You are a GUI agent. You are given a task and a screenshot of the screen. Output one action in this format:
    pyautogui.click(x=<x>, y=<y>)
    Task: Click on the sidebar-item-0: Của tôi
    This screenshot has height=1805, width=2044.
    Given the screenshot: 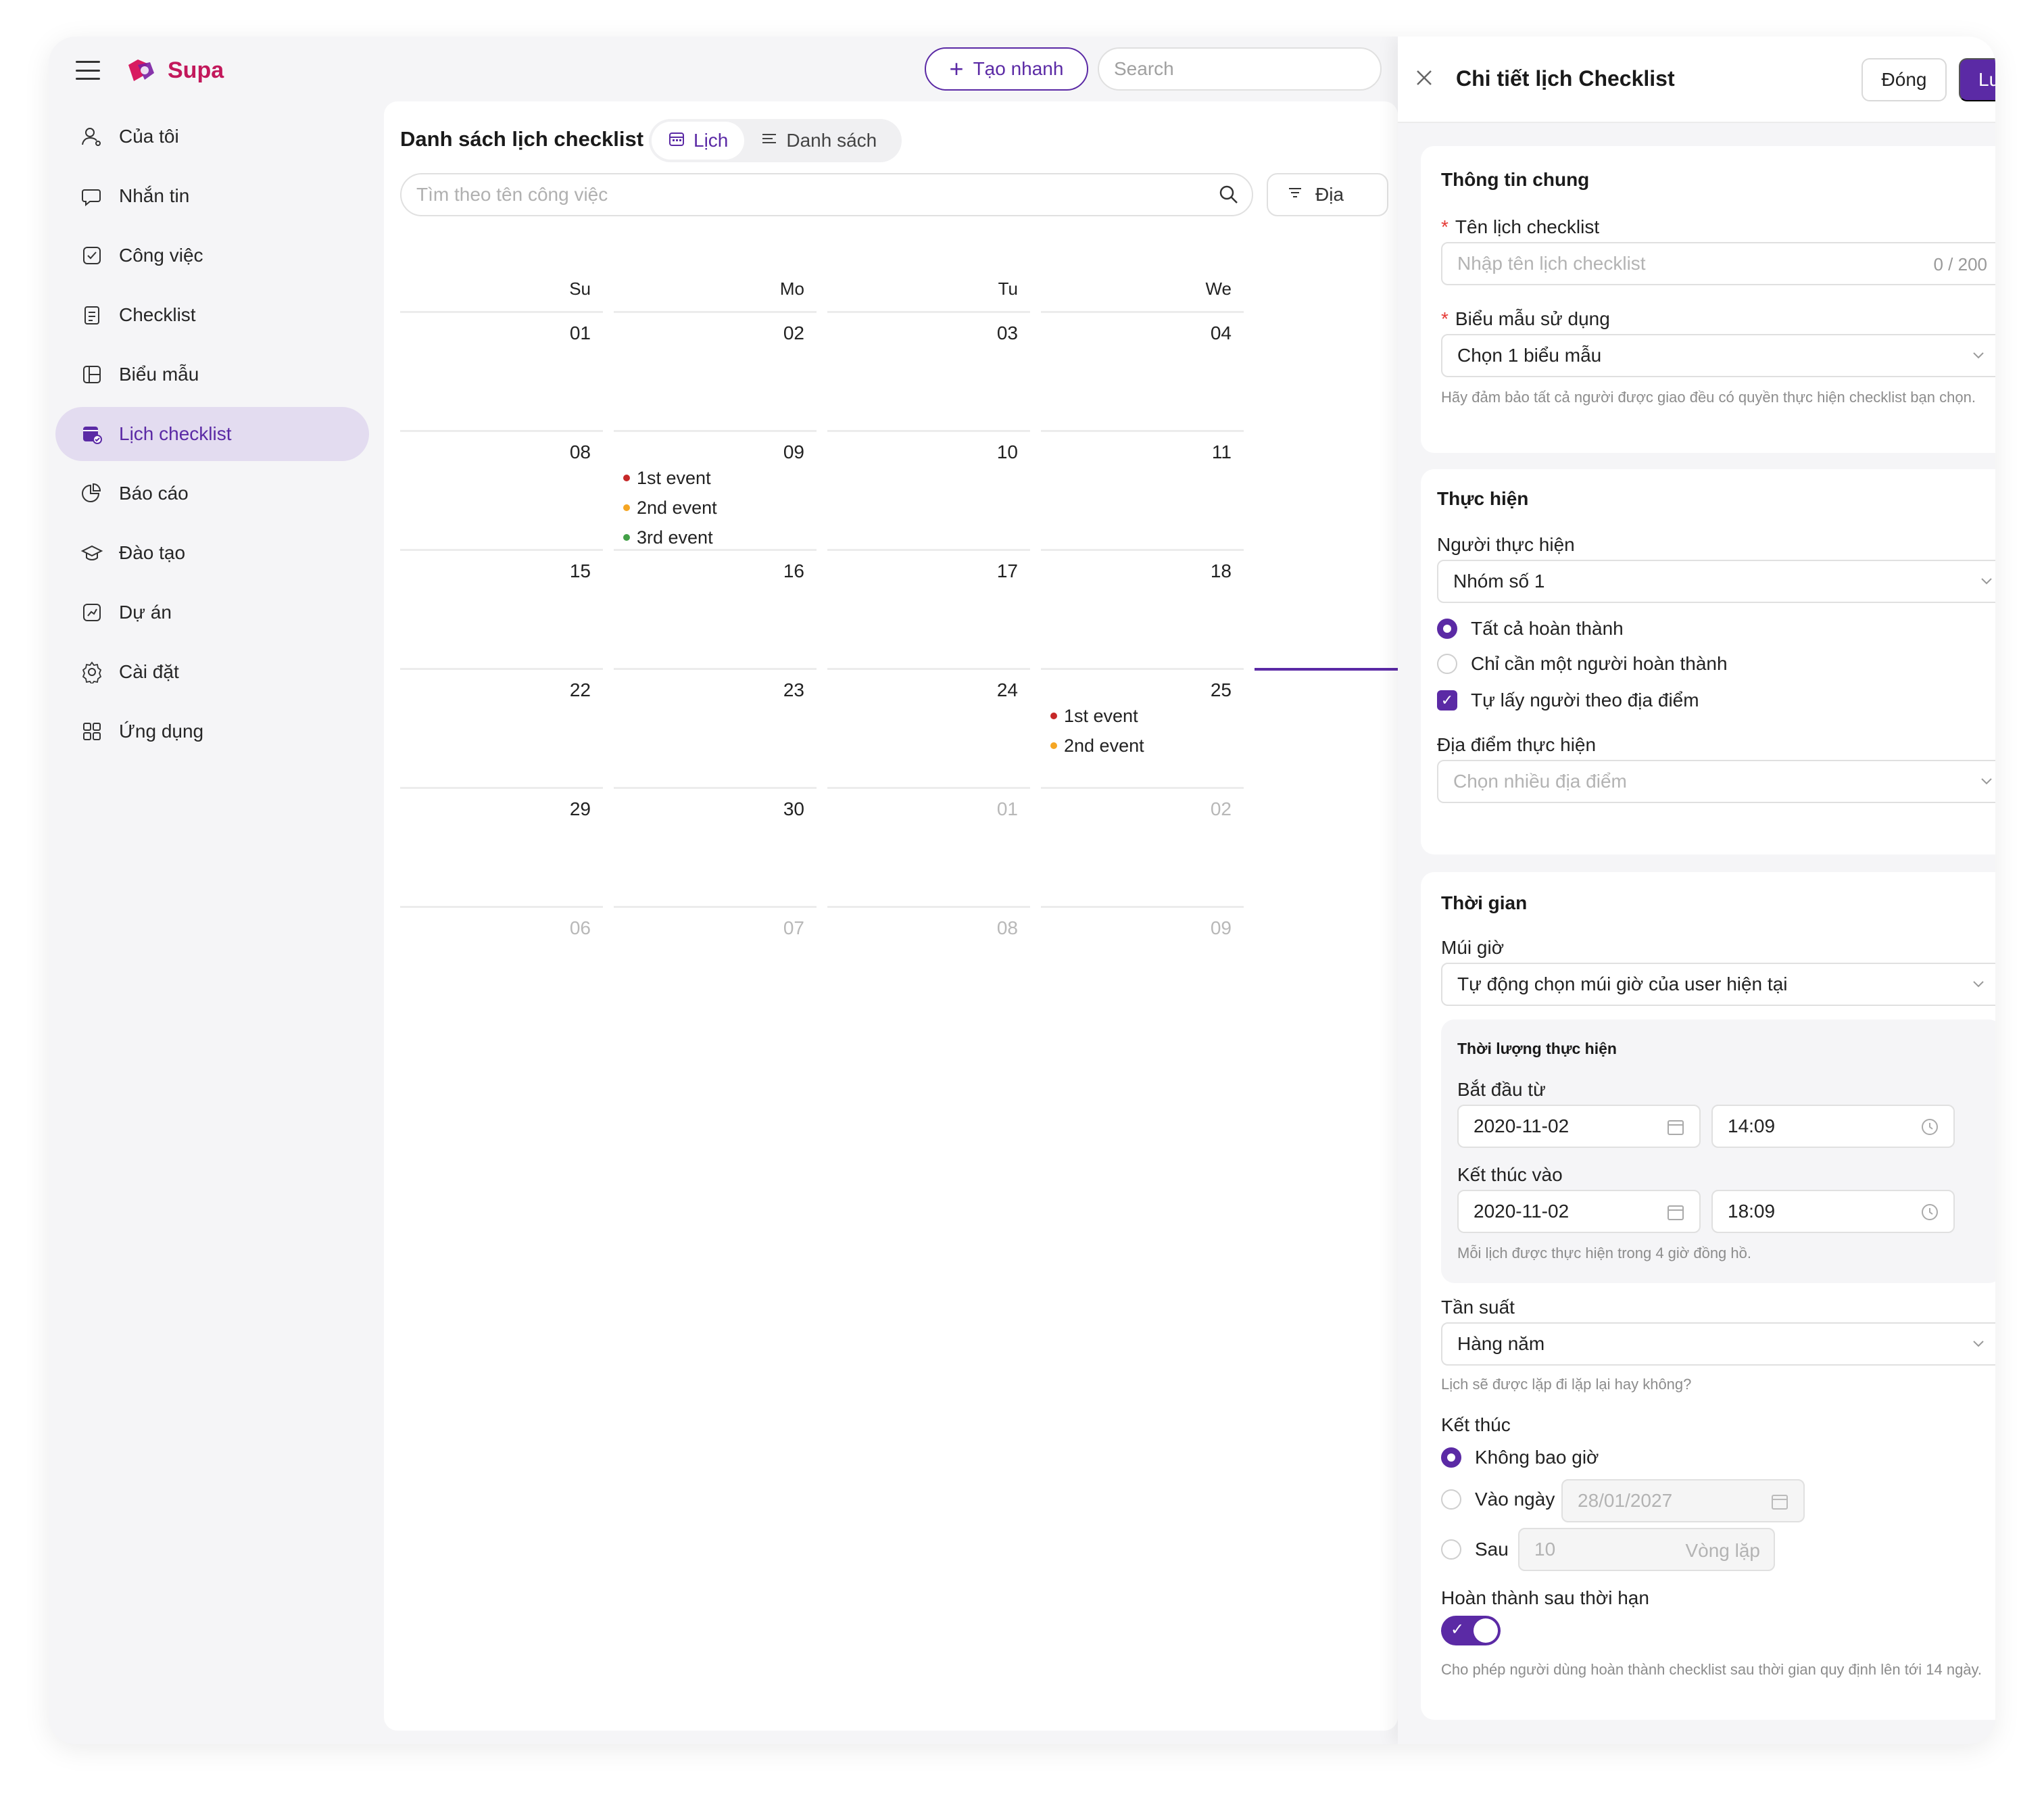 What is the action you would take?
    pyautogui.click(x=212, y=137)
    